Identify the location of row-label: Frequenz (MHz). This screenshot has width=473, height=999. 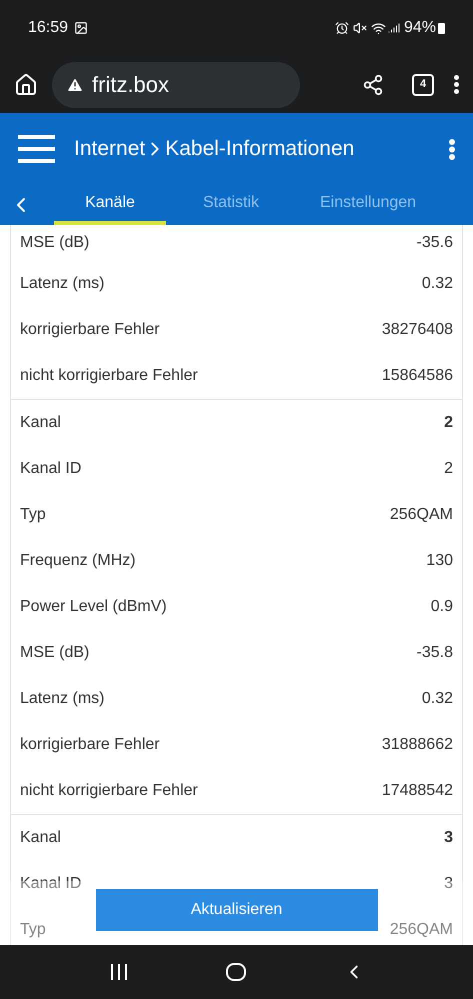
(78, 561).